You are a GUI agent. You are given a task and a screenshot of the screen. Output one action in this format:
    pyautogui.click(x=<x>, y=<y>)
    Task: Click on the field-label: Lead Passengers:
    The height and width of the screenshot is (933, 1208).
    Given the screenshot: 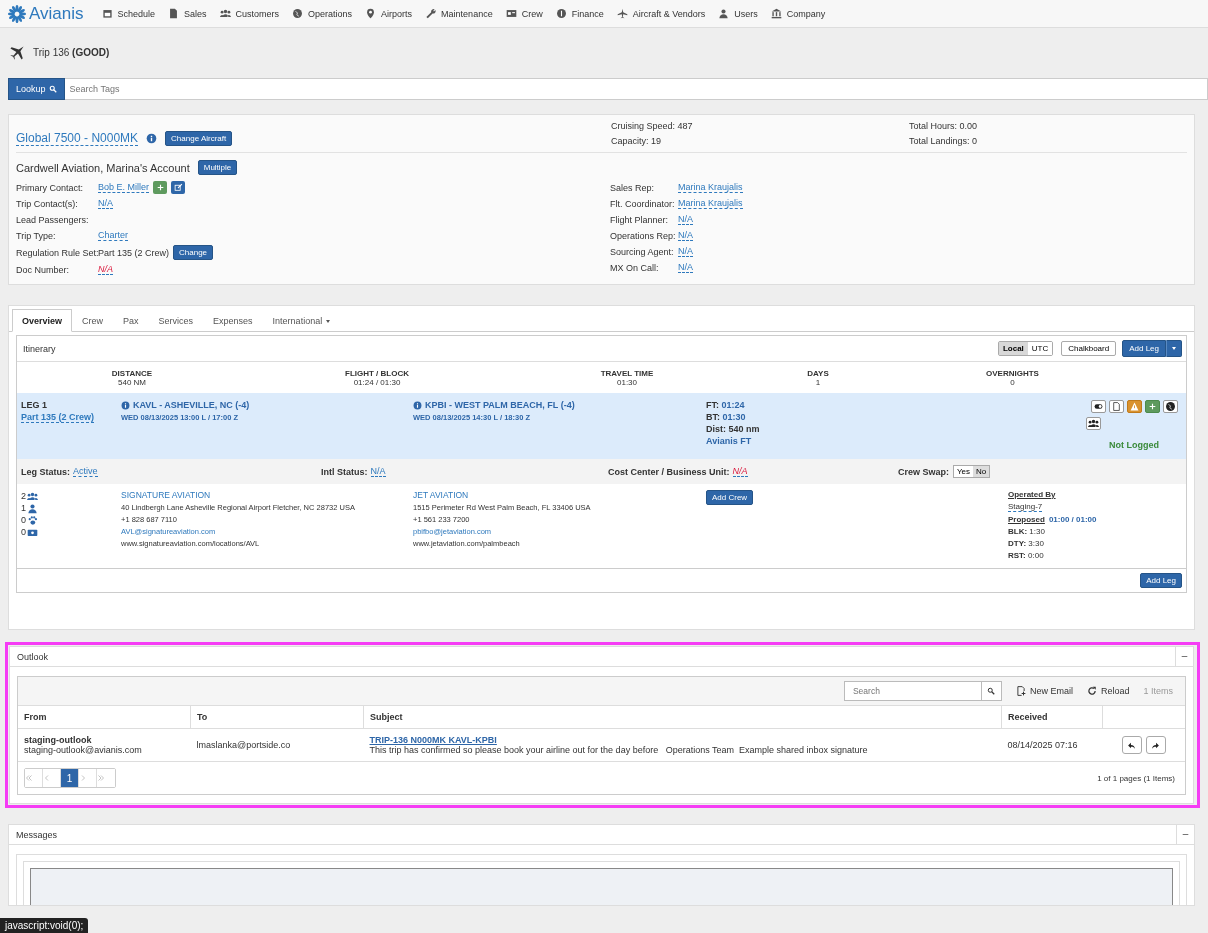 What is the action you would take?
    pyautogui.click(x=53, y=219)
    